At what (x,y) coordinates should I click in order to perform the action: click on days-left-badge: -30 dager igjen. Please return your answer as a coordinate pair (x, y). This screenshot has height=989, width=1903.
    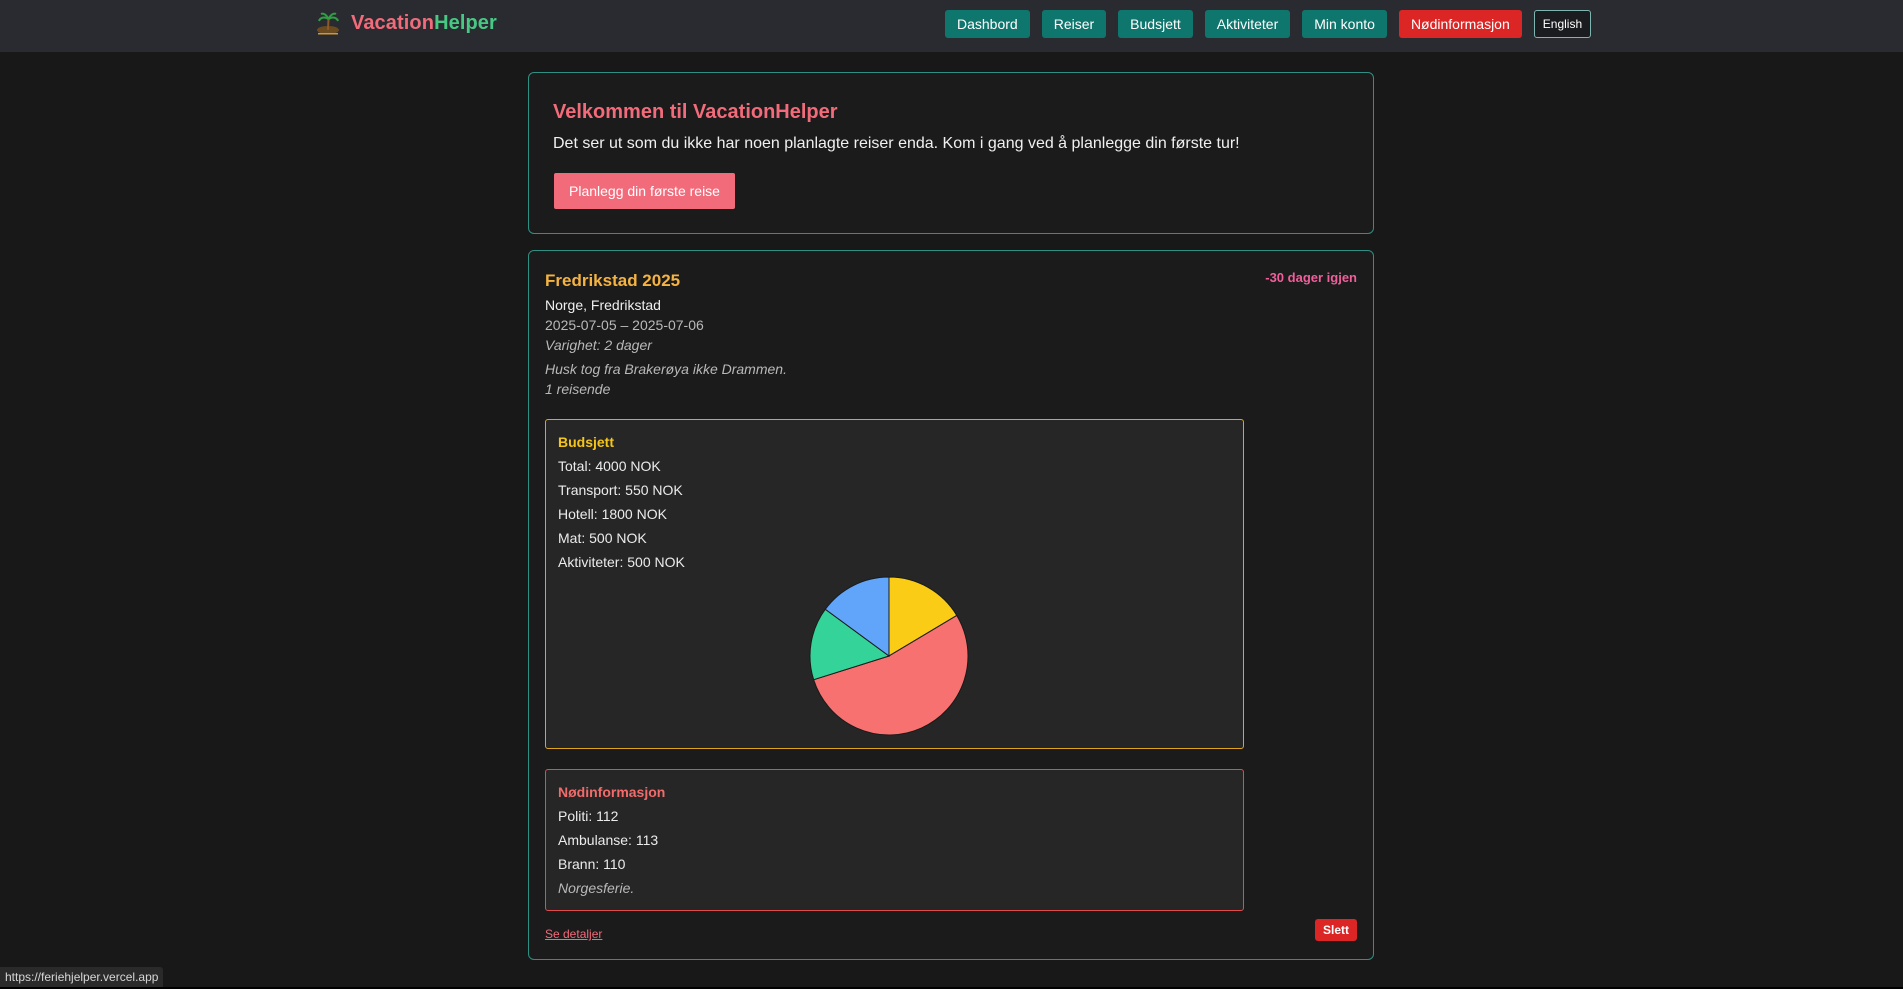
    Looking at the image, I should click on (1311, 277).